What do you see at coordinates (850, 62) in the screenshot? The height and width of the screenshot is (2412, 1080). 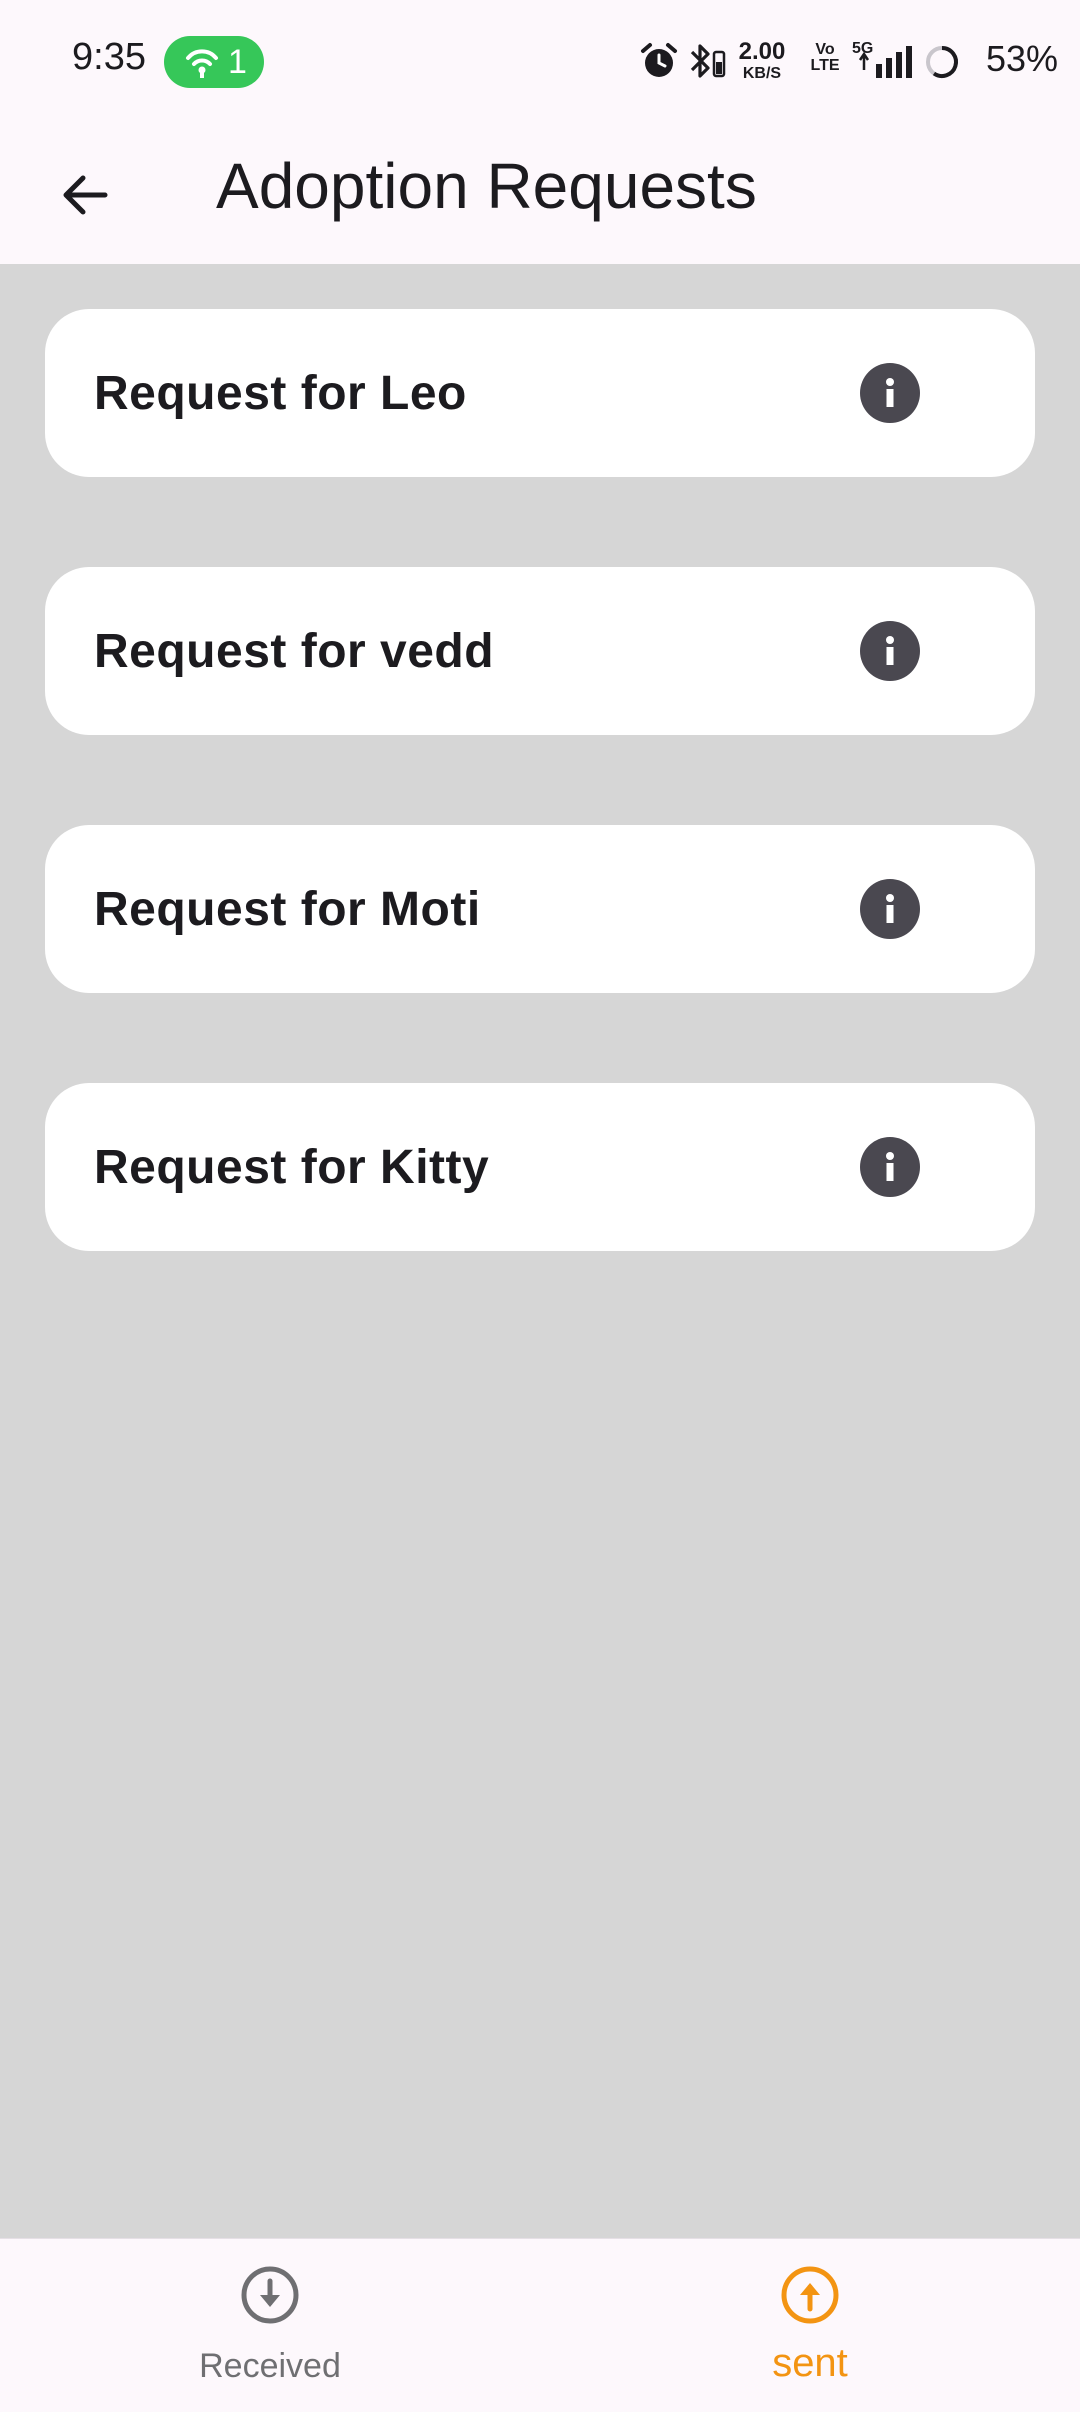 I see `status-icons: 2.00 KB/S Vo LTE 5G 53%` at bounding box center [850, 62].